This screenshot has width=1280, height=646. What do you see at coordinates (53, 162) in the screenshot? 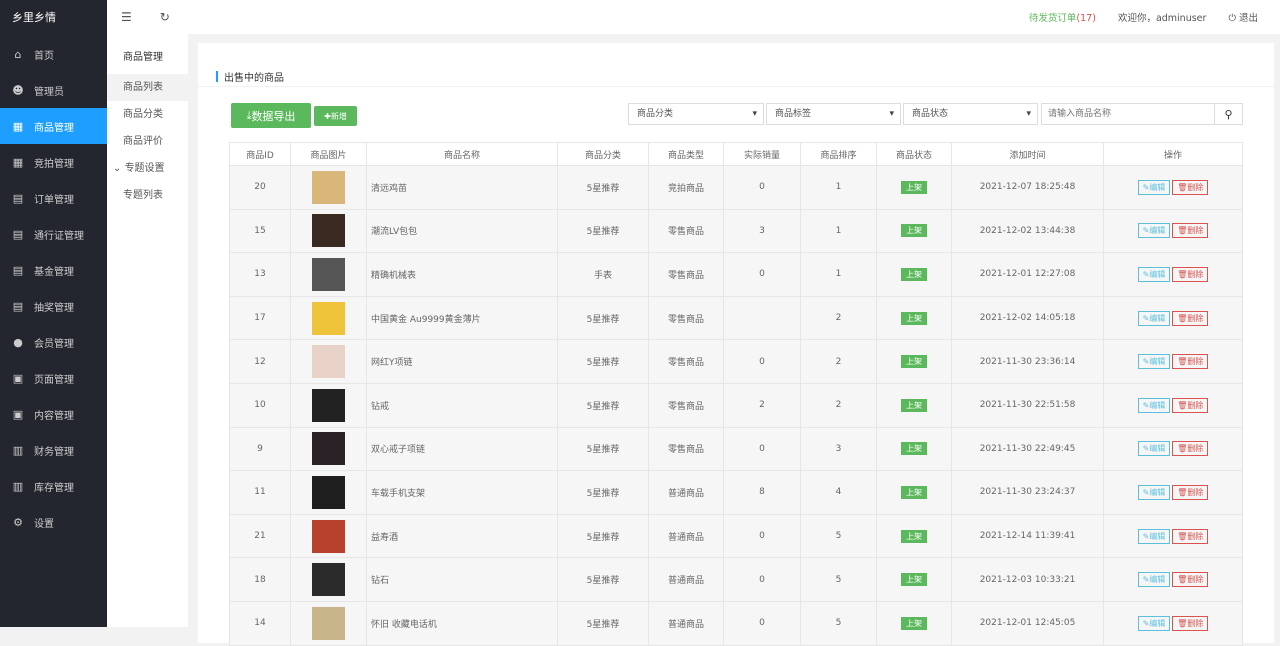
I see `sidebar-item-3: ▦ 竞拍管理` at bounding box center [53, 162].